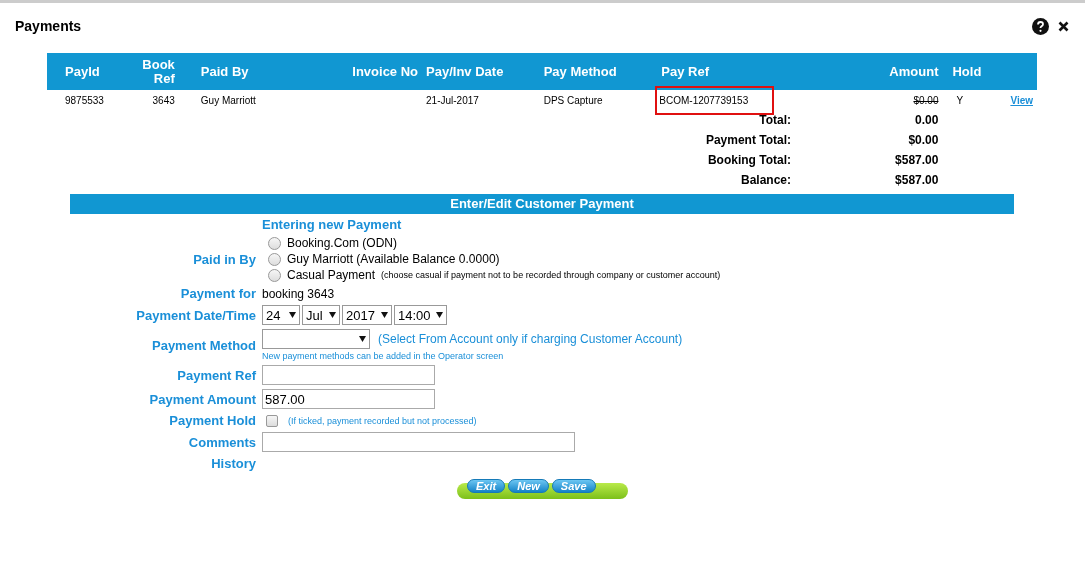 This screenshot has height=588, width=1085. What do you see at coordinates (393, 259) in the screenshot?
I see `radio-label: Guy Marriott (Available Balance 0.0000)` at bounding box center [393, 259].